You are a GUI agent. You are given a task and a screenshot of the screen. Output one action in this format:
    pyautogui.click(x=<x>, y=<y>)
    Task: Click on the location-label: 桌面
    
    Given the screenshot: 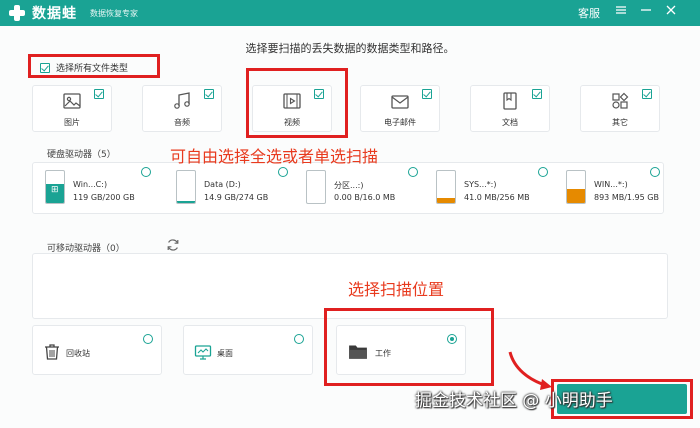 What is the action you would take?
    pyautogui.click(x=225, y=353)
    